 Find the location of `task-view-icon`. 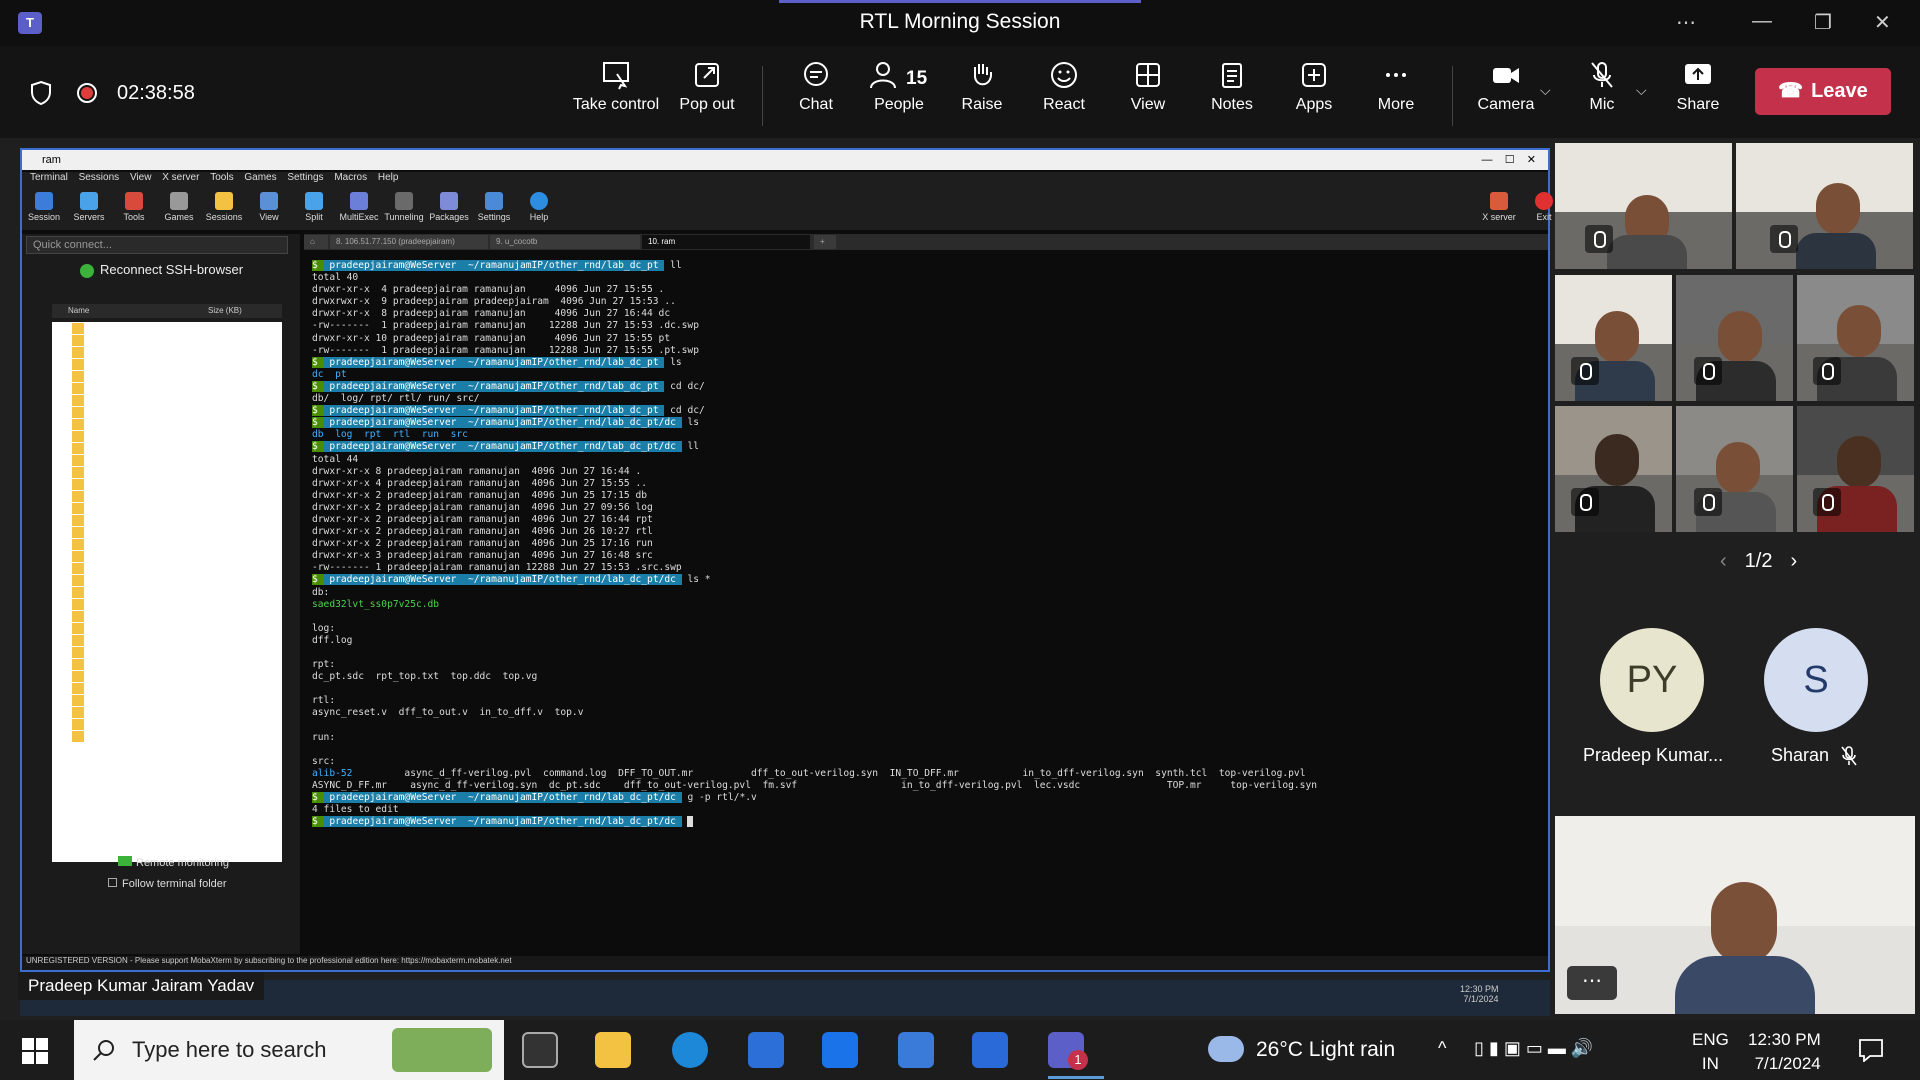

task-view-icon is located at coordinates (540, 1050).